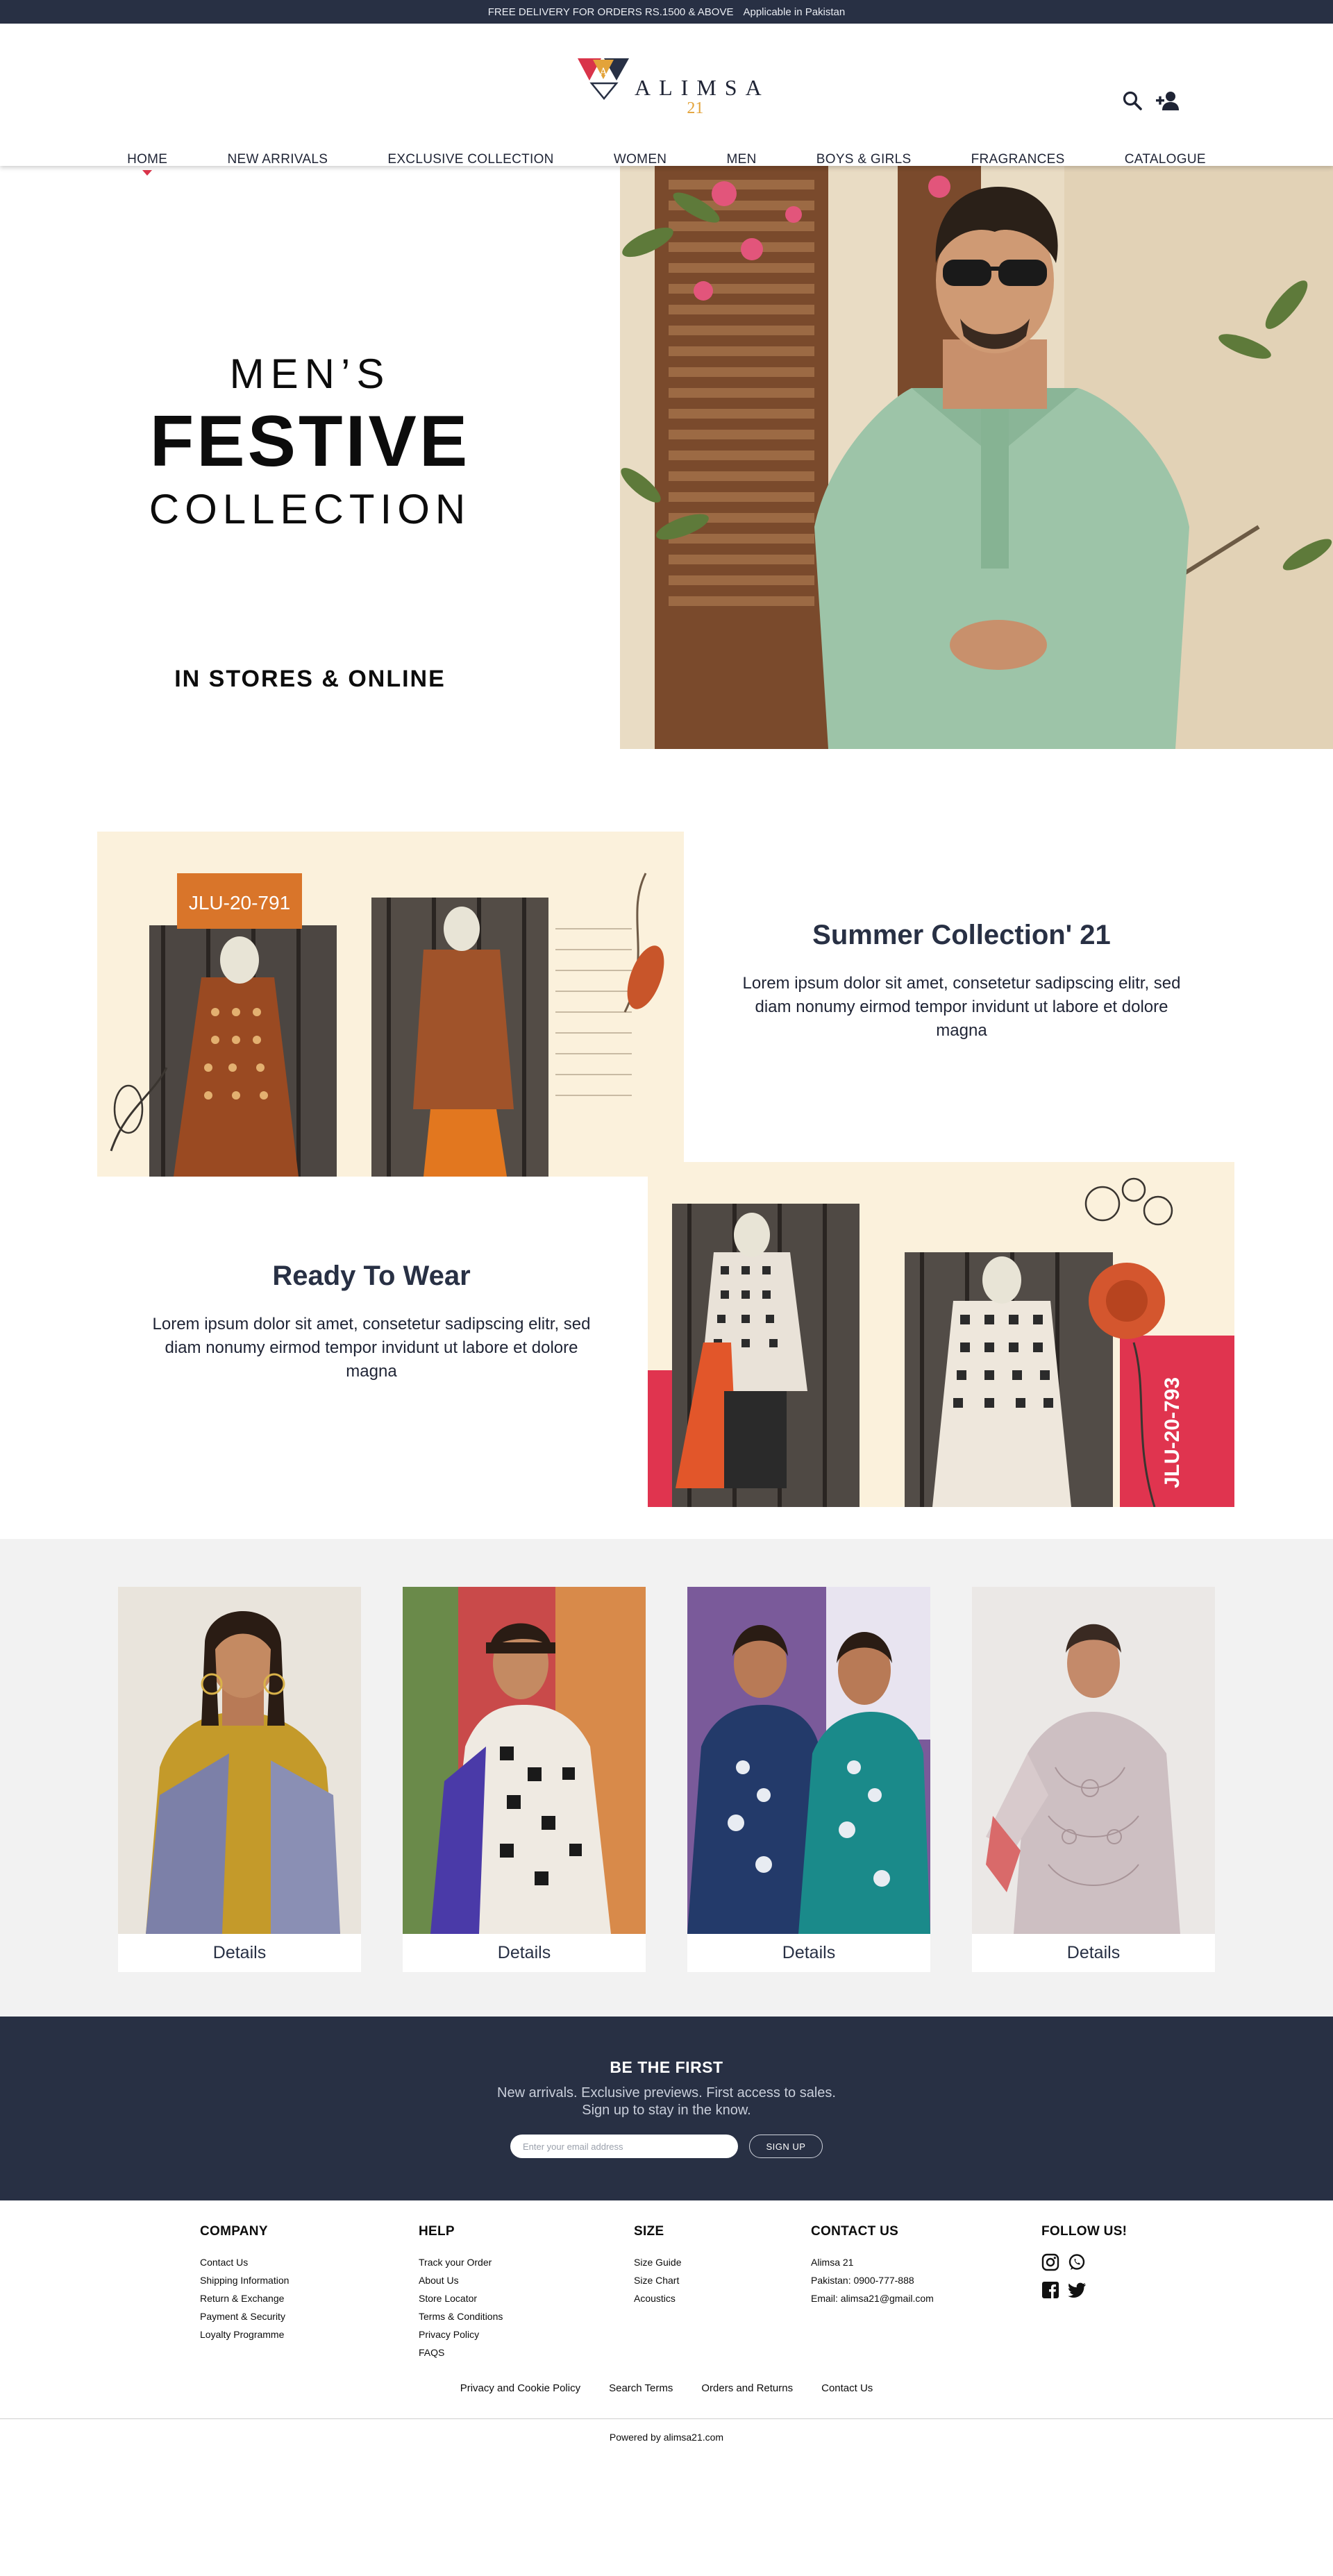  What do you see at coordinates (603, 79) in the screenshot?
I see `logo-triangles-icon: A` at bounding box center [603, 79].